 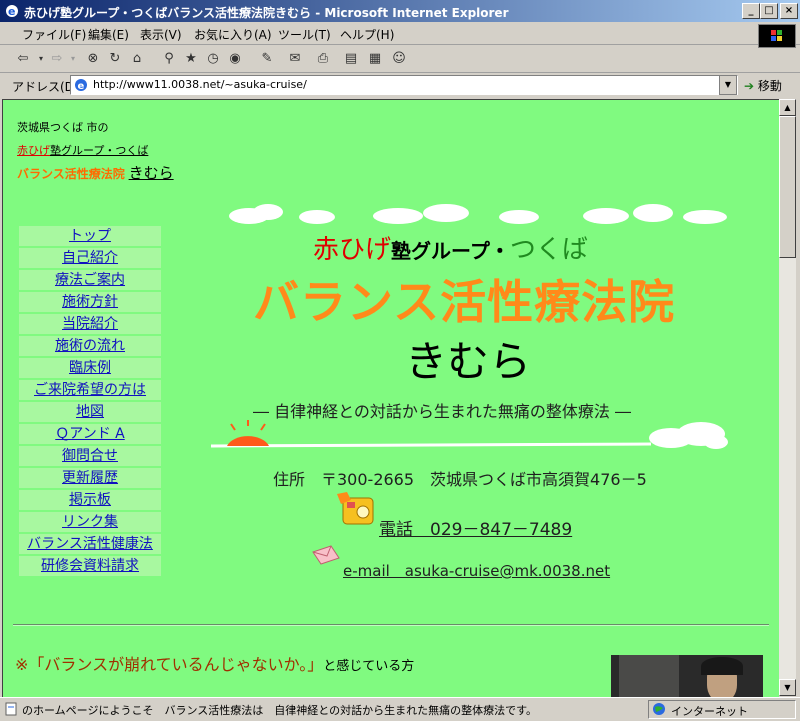 What do you see at coordinates (200, 84) in the screenshot?
I see `address-url: http://www11.0038.net/~asuka-cruise/` at bounding box center [200, 84].